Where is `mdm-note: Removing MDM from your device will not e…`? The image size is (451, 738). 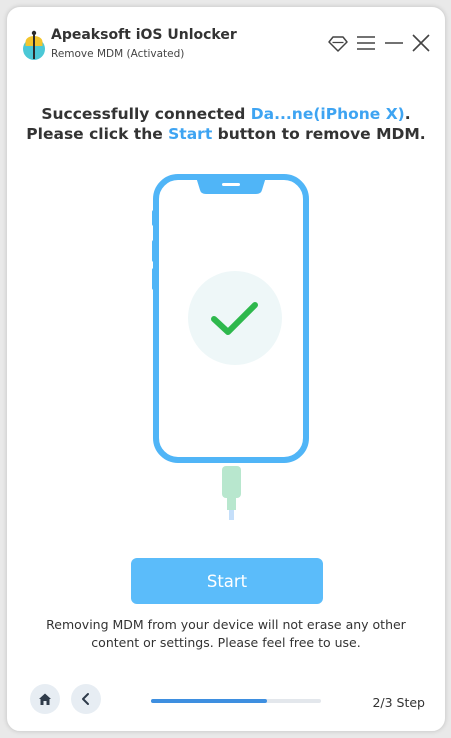
mdm-note: Removing MDM from your device will not e… is located at coordinates (226, 633).